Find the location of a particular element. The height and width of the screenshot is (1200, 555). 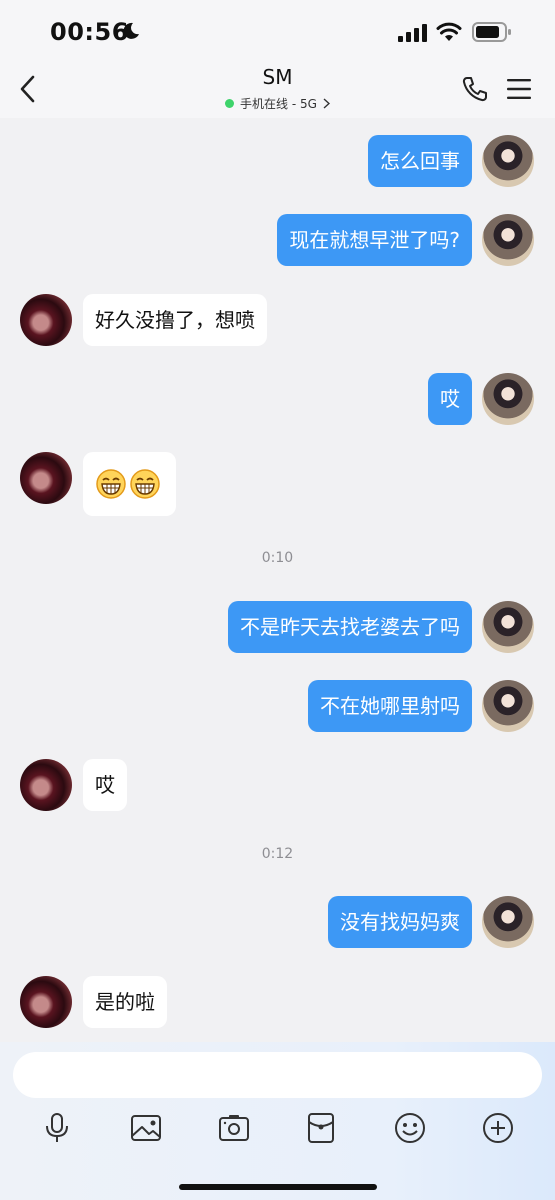

message-bubble-outgoing: 不在她哪里射吗 is located at coordinates (390, 706).